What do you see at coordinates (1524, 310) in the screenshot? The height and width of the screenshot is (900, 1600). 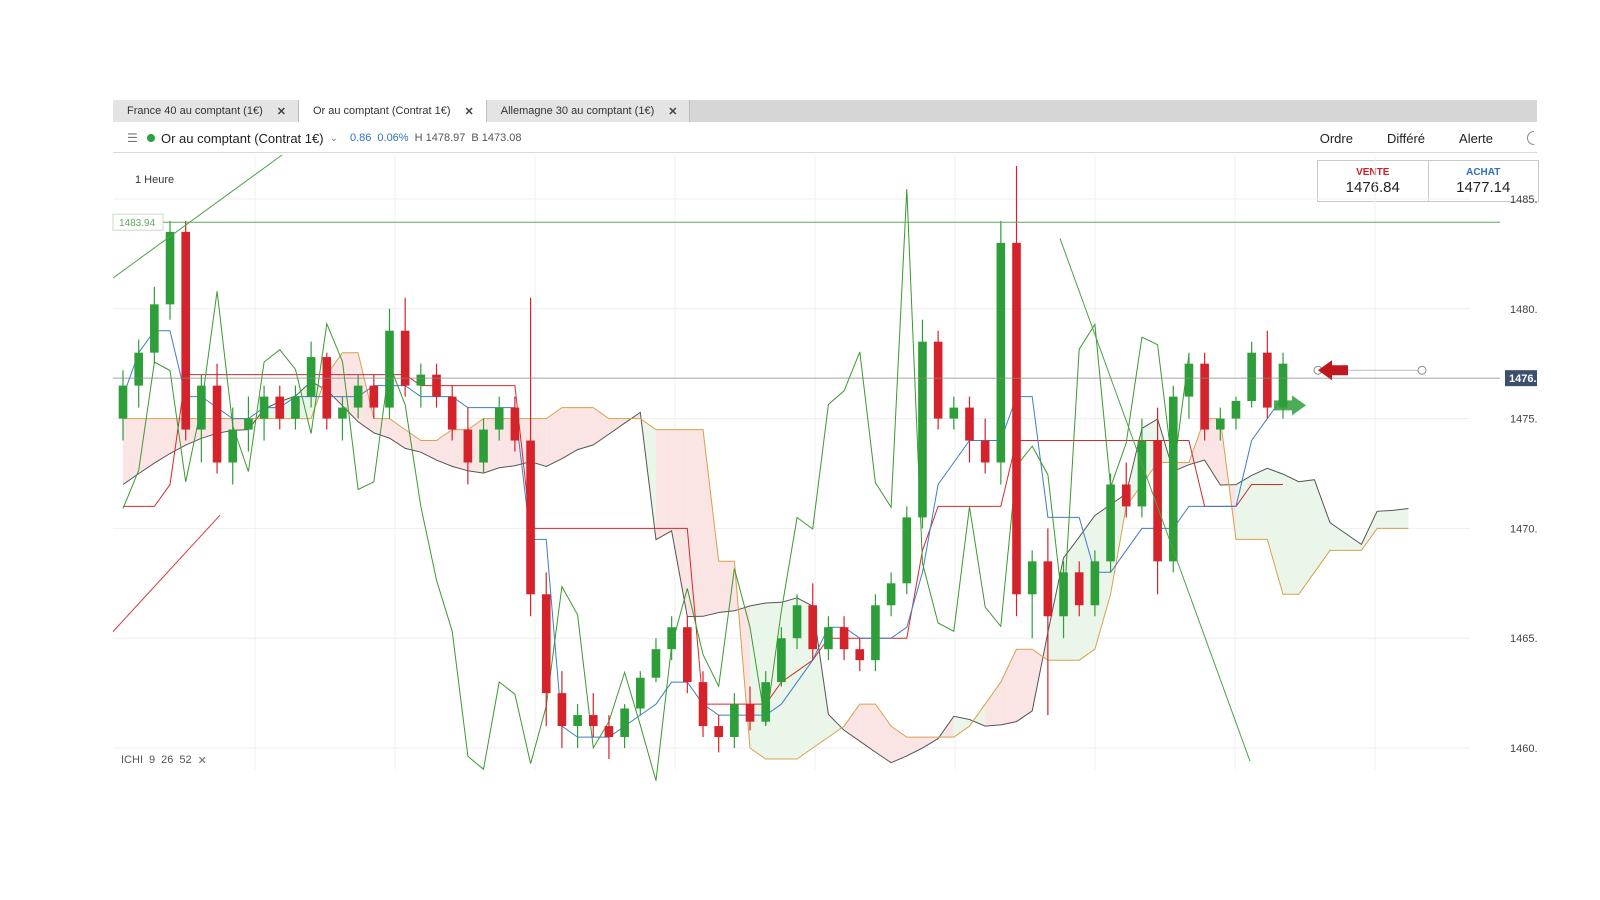 I see `y-tick-label: 1480.` at bounding box center [1524, 310].